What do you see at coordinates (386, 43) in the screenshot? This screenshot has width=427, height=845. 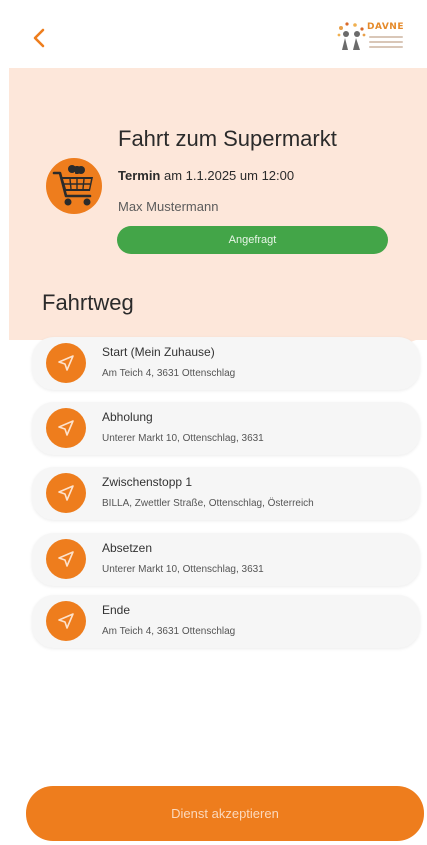 I see `logo-tagline` at bounding box center [386, 43].